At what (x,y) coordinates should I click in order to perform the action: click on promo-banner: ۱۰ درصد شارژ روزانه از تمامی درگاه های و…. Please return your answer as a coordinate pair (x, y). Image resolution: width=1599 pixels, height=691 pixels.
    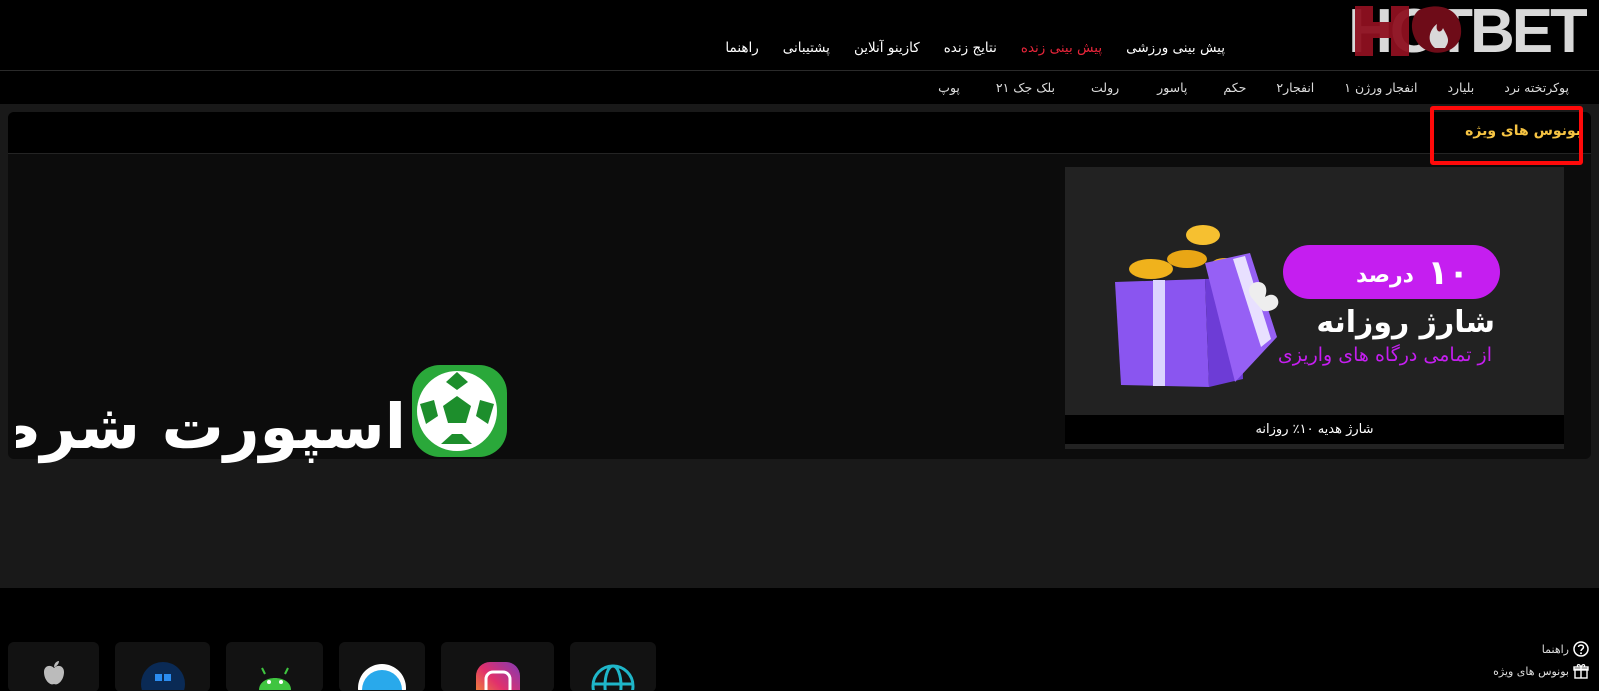
    Looking at the image, I should click on (1314, 308).